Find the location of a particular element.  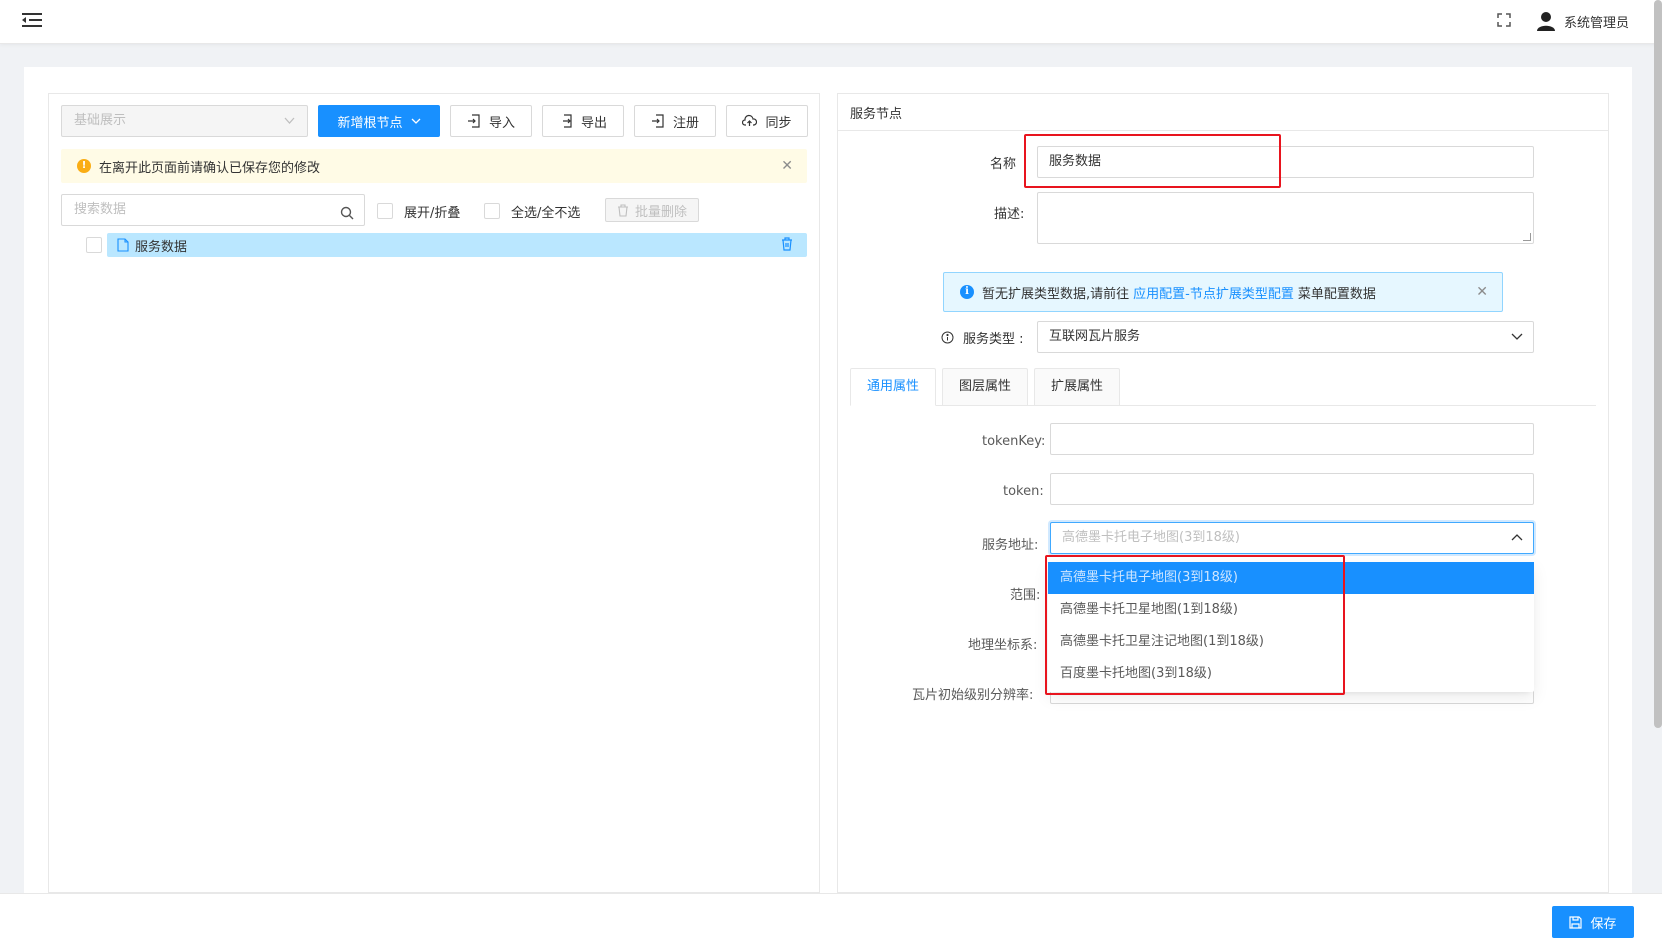

chevron-up-icon is located at coordinates (1517, 544).